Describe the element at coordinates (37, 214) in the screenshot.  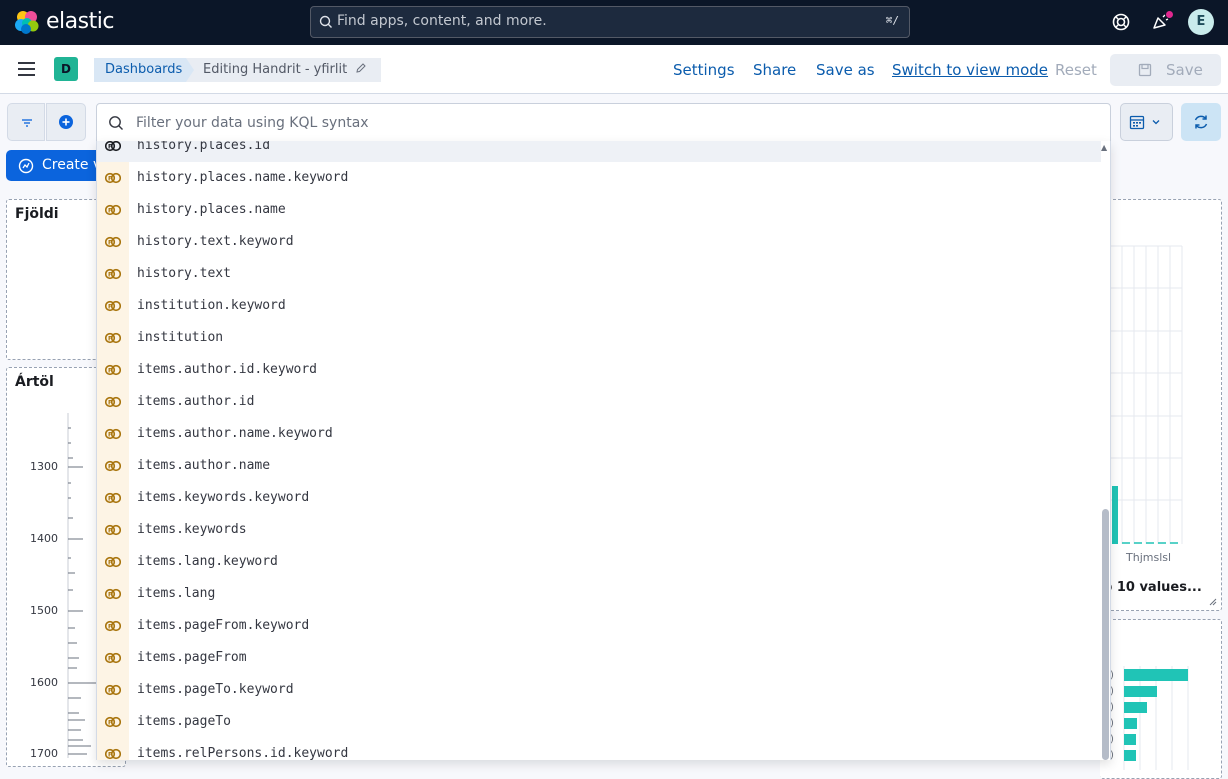
I see `panel-title-count: Fjöldi` at that location.